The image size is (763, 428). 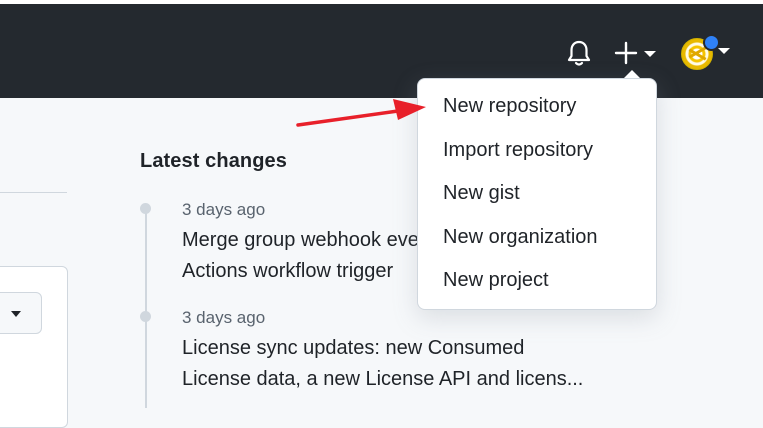 What do you see at coordinates (34, 347) in the screenshot?
I see `left-panel-card` at bounding box center [34, 347].